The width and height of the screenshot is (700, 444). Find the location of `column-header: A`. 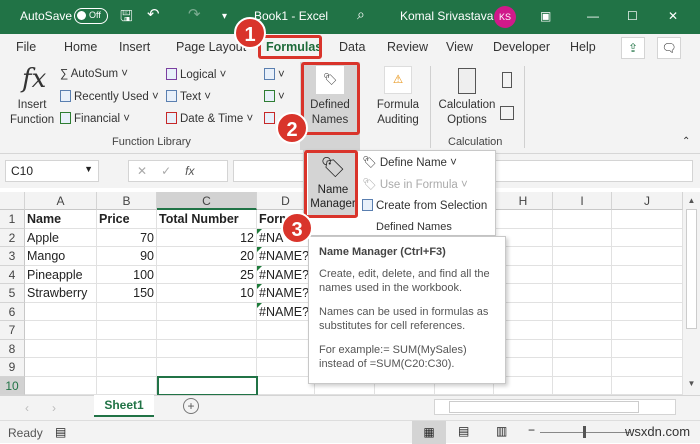

column-header: A is located at coordinates (61, 201).